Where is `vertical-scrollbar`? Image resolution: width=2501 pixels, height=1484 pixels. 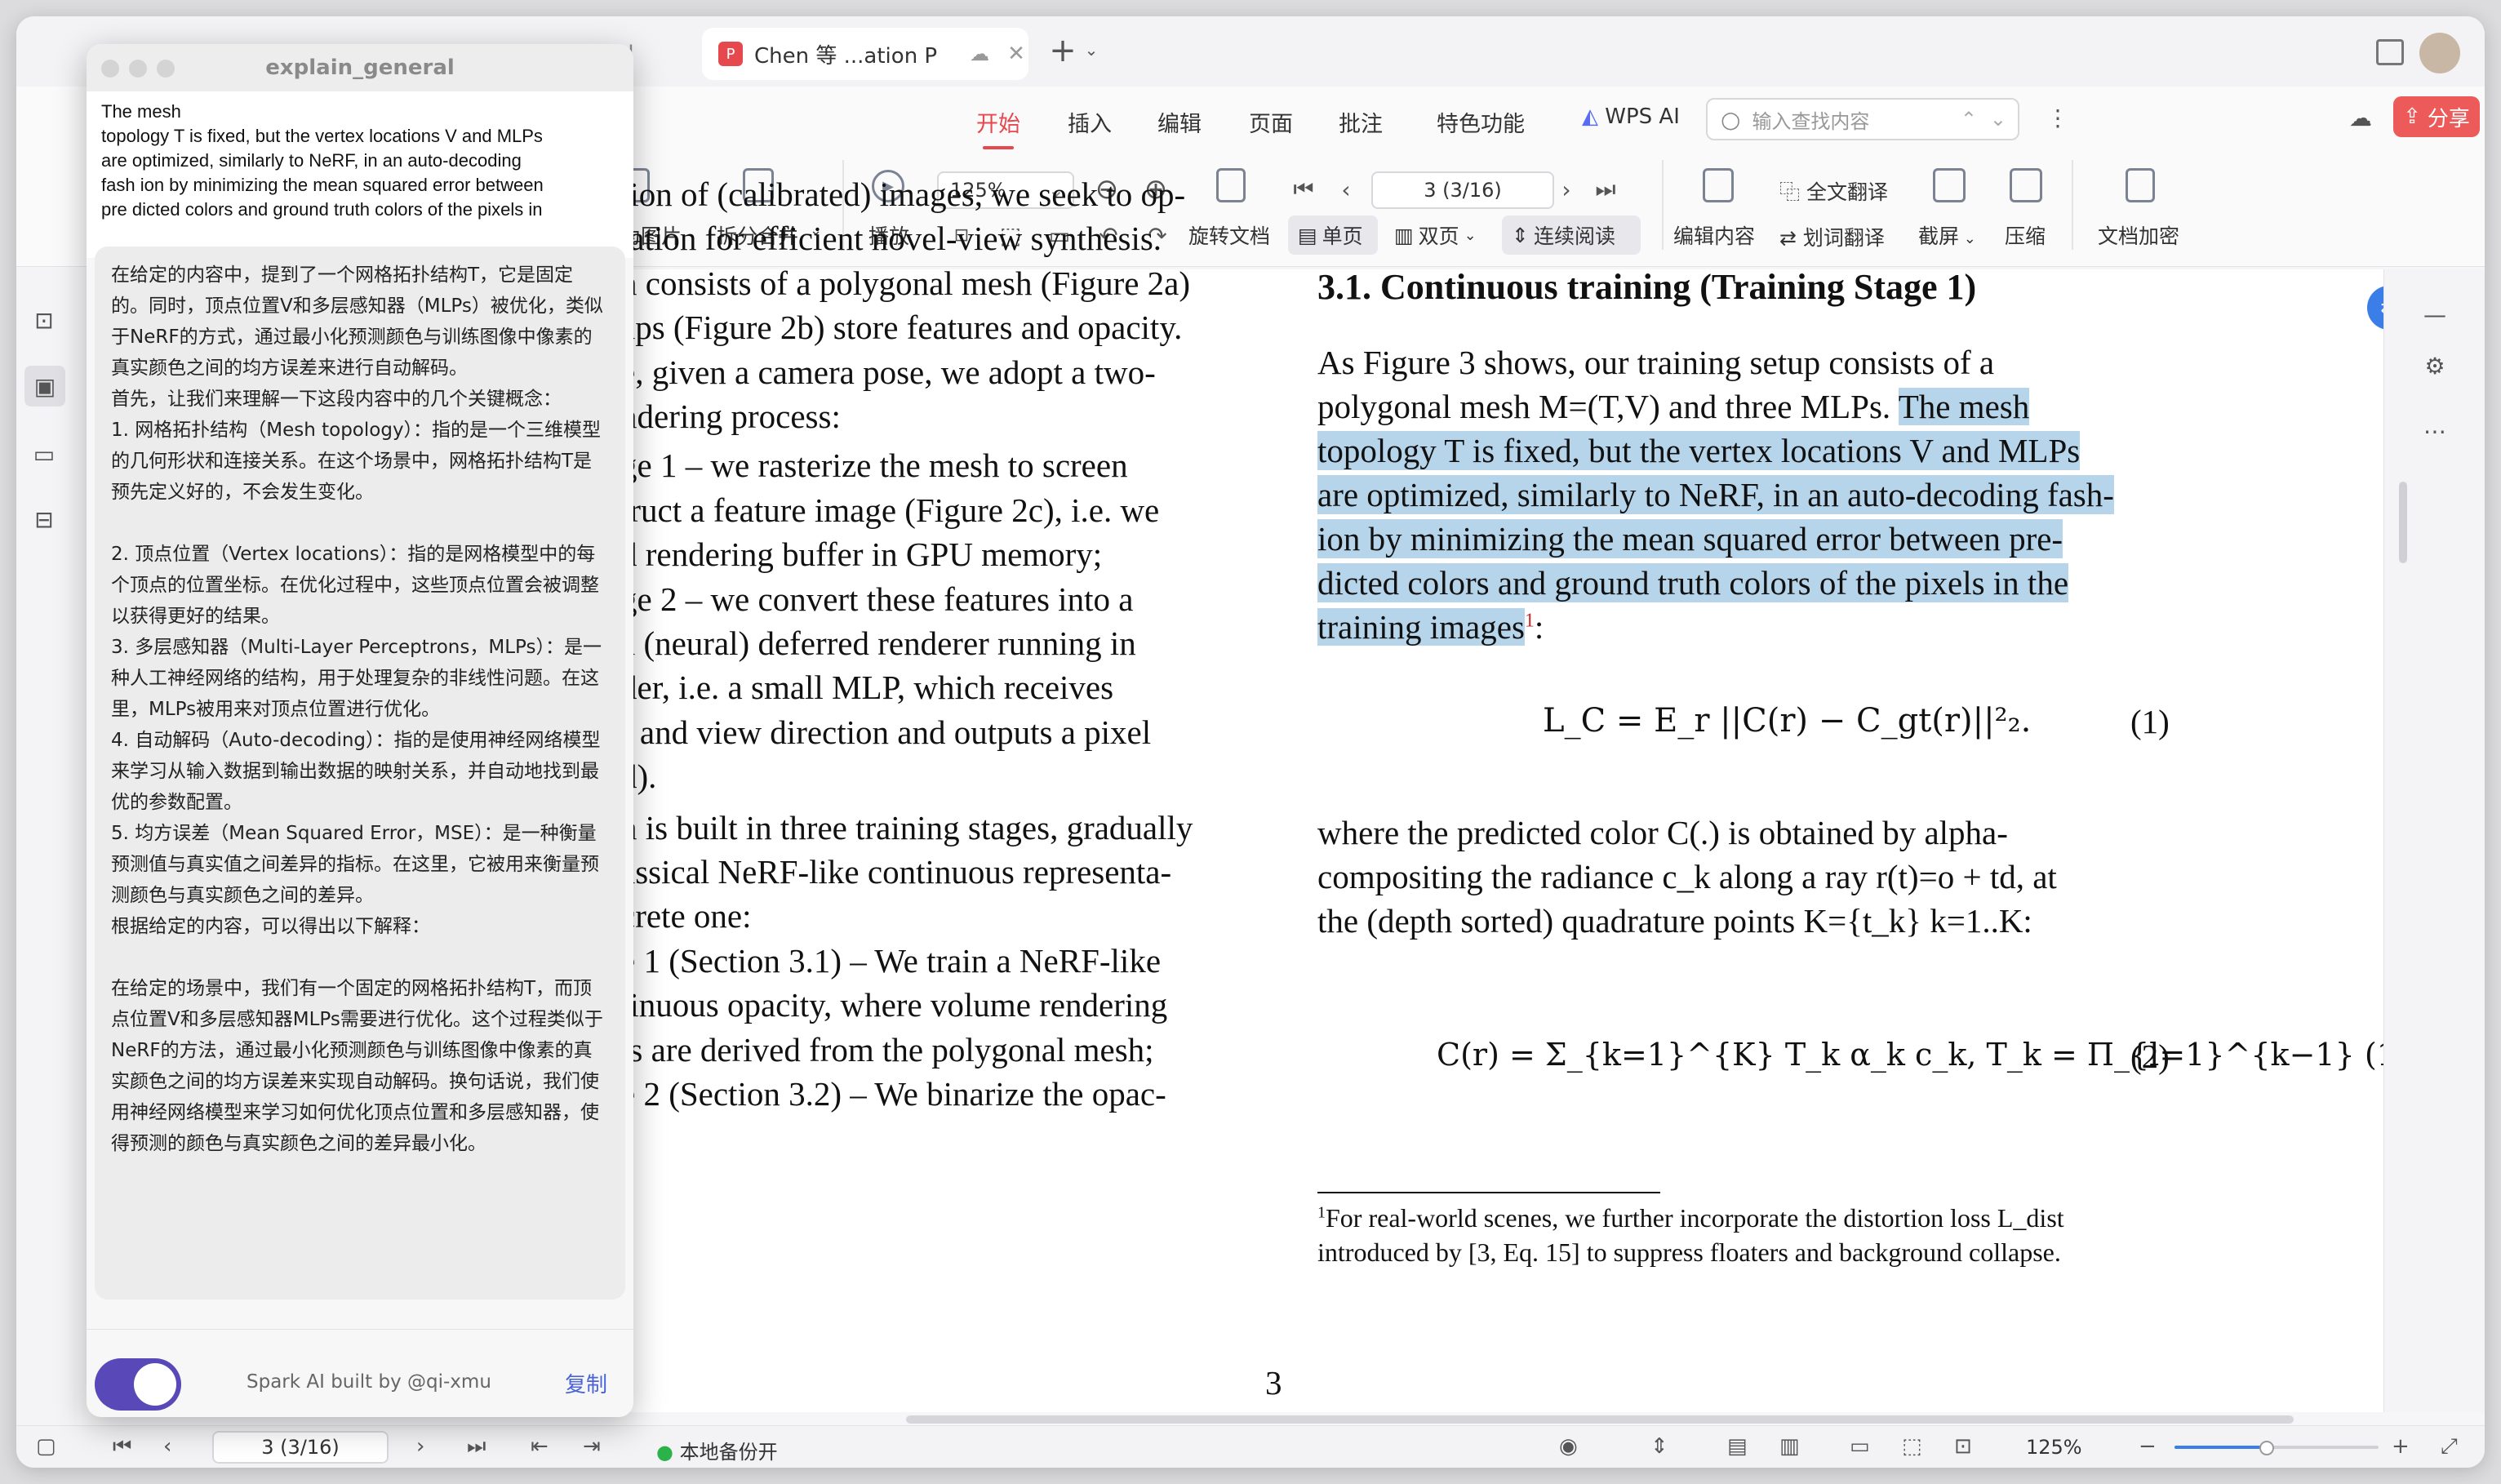
vertical-scrollbar is located at coordinates (2403, 522).